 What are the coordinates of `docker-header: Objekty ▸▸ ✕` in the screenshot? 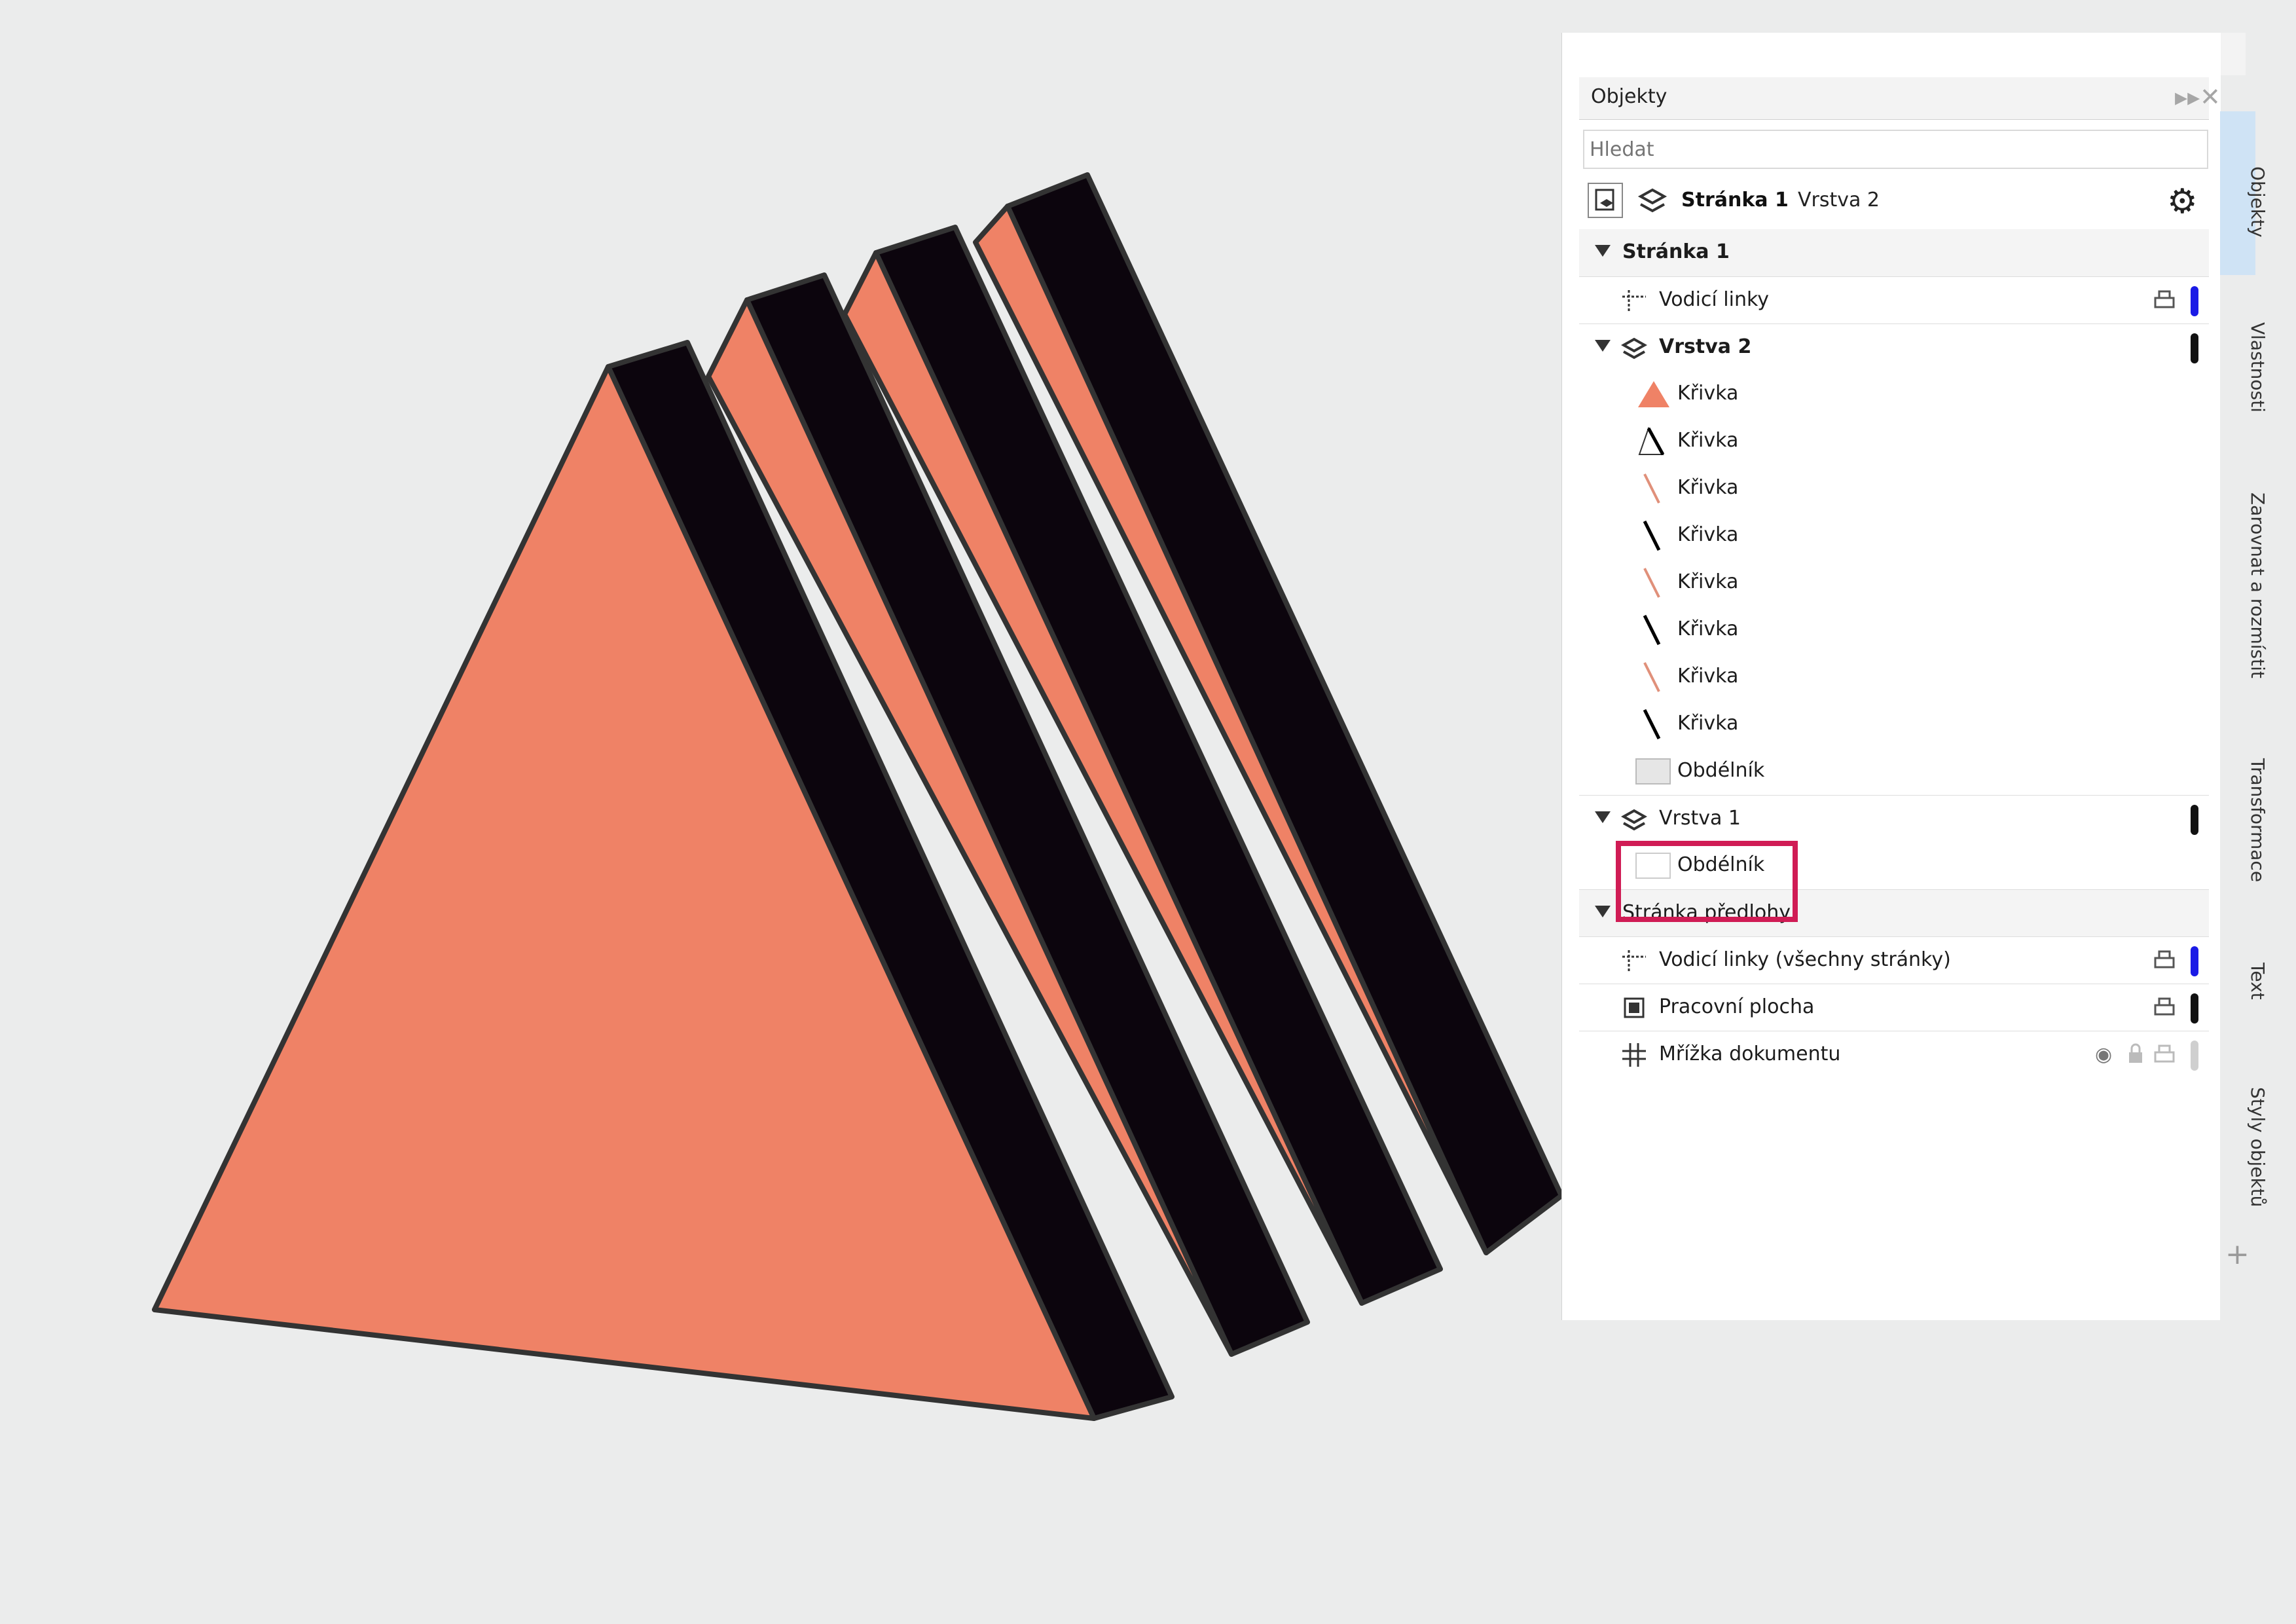 It's located at (1900, 98).